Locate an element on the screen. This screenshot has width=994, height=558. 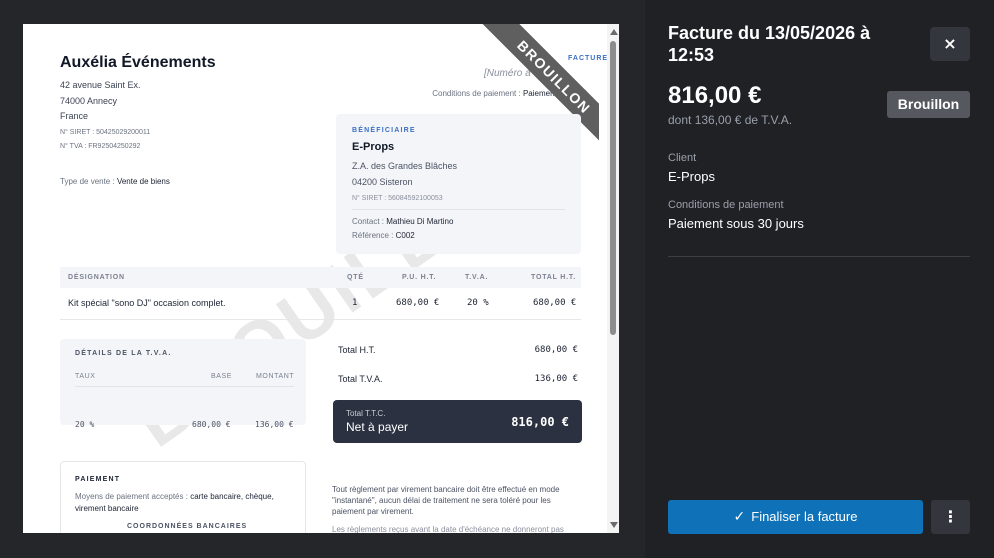
beneficiary-contact: Contact : Mathieu Di Martino is located at coordinates (402, 221).